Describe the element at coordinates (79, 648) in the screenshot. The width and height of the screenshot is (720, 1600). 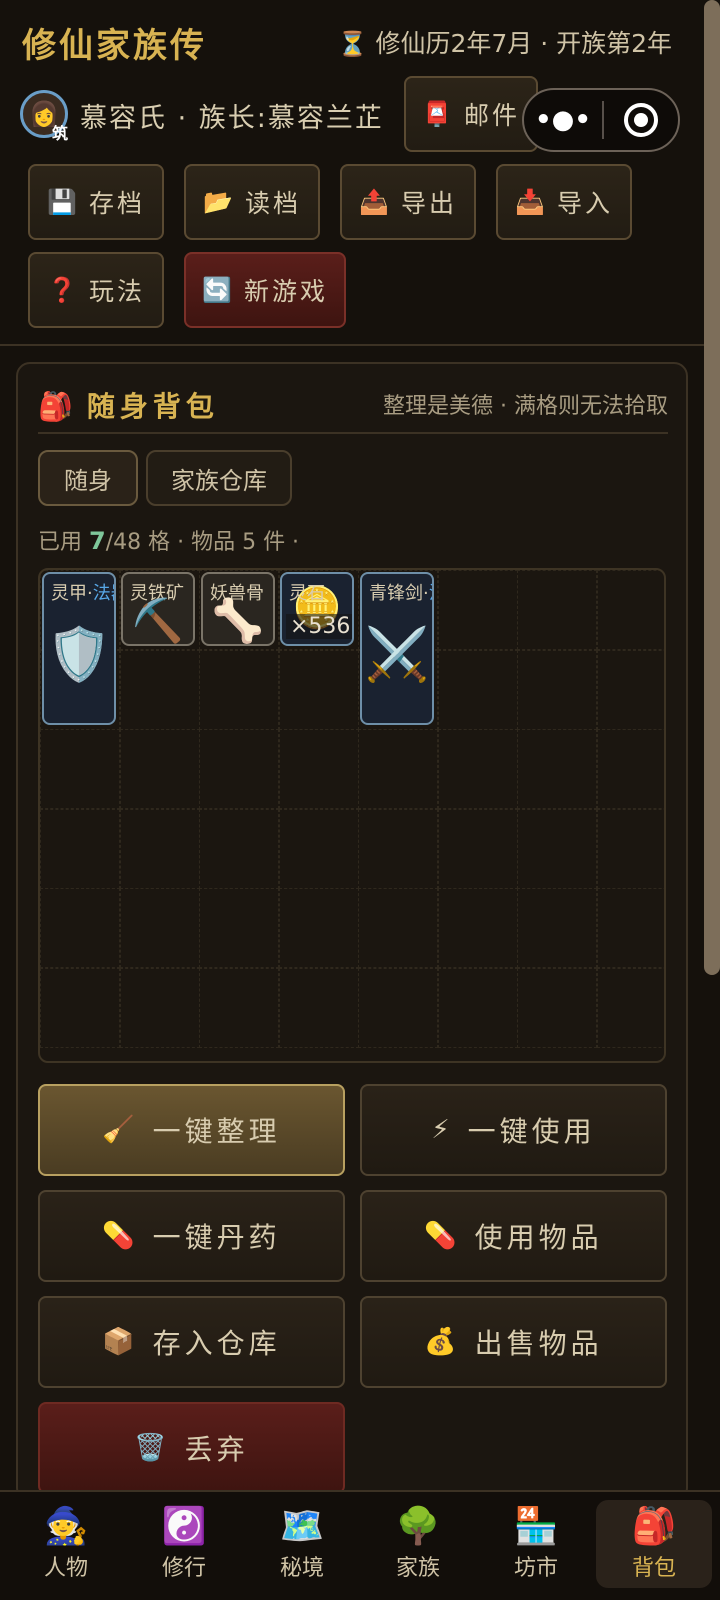
I see `inventory-item: 灵甲·法器 🛡️` at that location.